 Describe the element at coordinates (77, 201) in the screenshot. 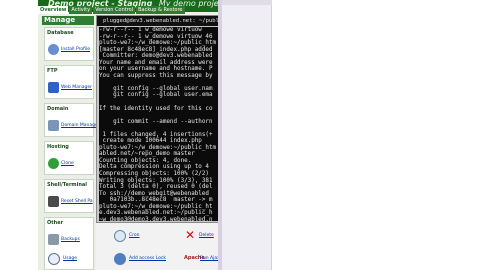

I see `item-label: Reset Shell Pa` at that location.